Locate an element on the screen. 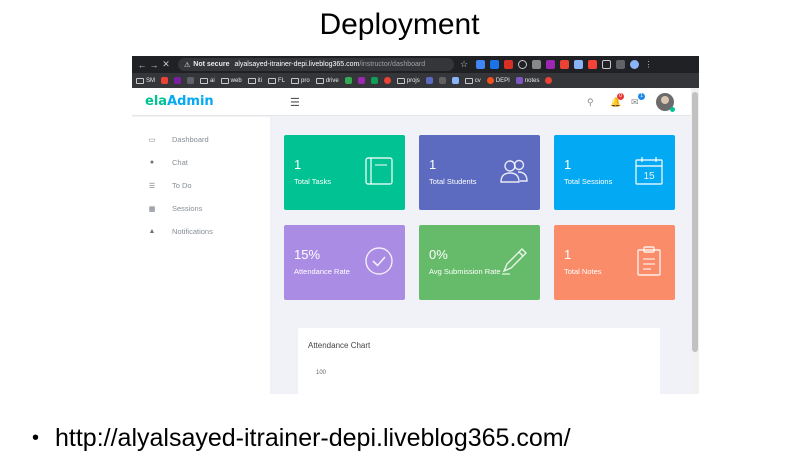 This screenshot has width=799, height=476. stat-card-avg-submission-rate: 0% Avg Submission Rate is located at coordinates (479, 262).